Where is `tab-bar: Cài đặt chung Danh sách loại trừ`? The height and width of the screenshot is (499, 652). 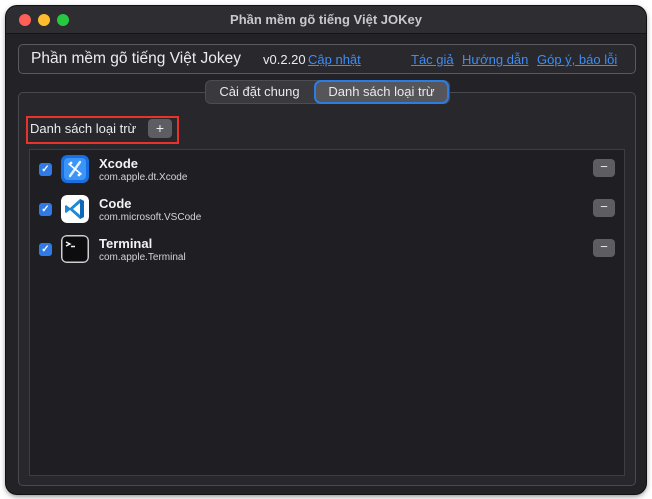
tab-bar: Cài đặt chung Danh sách loại trừ is located at coordinates (327, 92).